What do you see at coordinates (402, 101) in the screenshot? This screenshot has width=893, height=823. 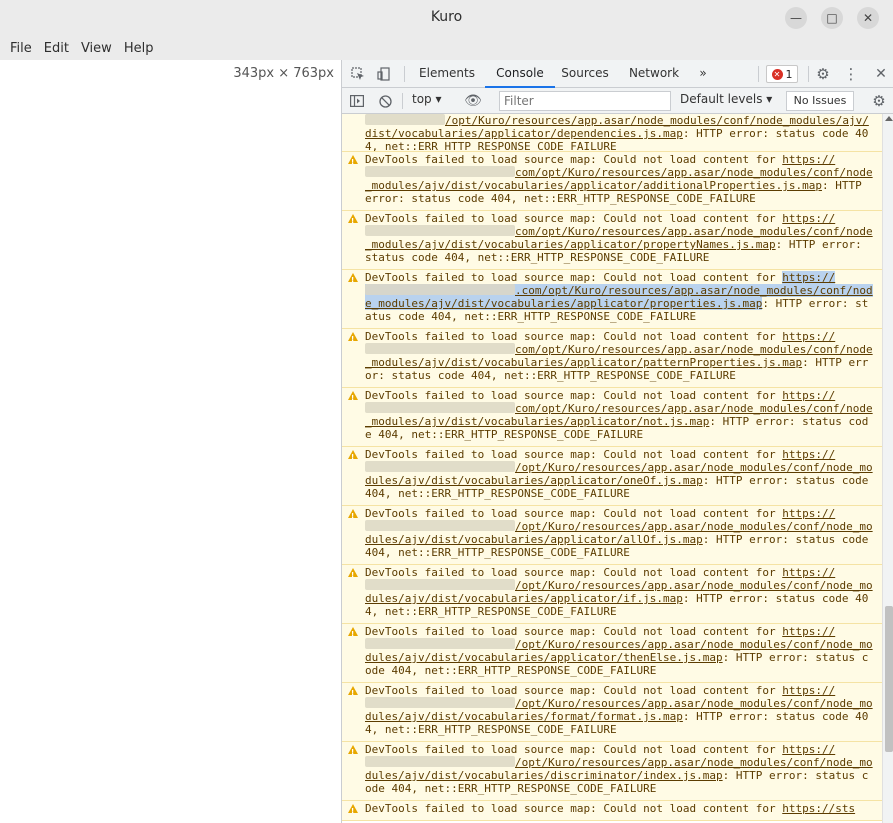 I see `toolbar-divider` at bounding box center [402, 101].